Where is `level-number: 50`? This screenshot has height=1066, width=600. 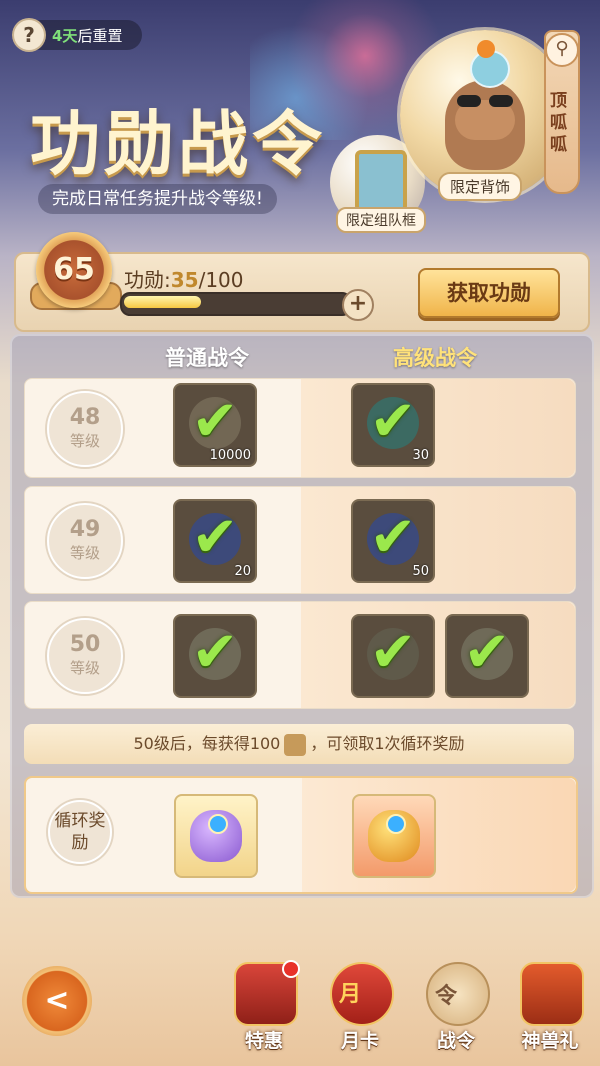 level-number: 50 is located at coordinates (85, 644).